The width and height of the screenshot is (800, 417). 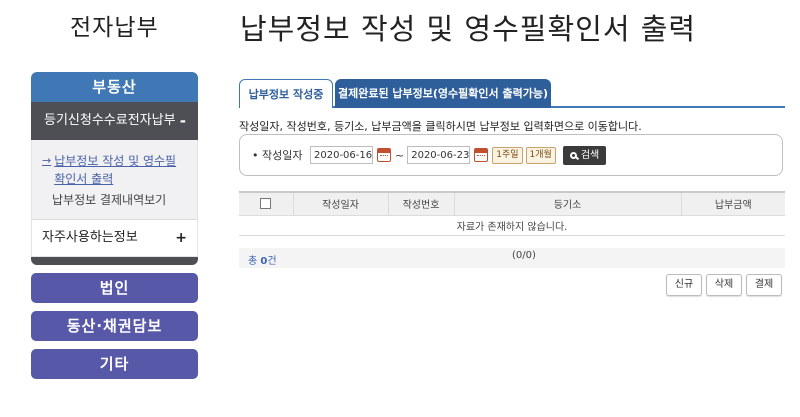 I want to click on expand-icon: +, so click(x=181, y=238).